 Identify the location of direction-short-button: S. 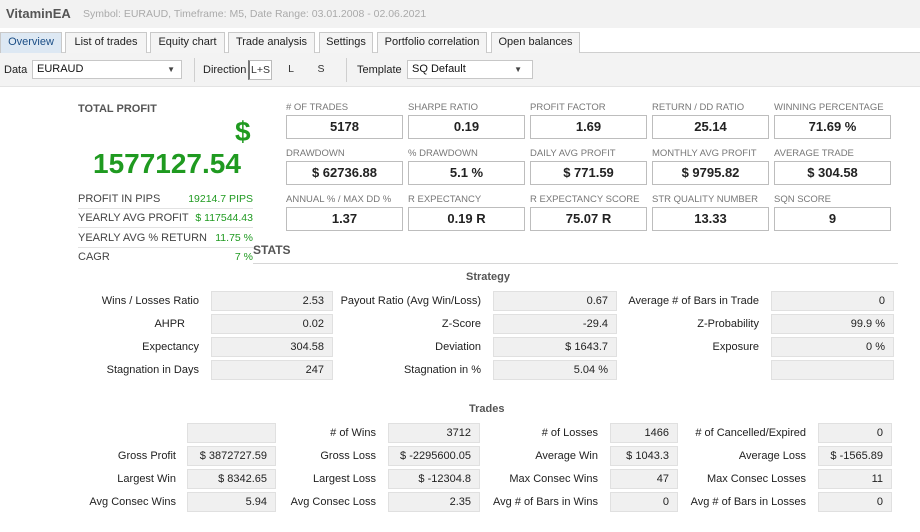
(321, 70).